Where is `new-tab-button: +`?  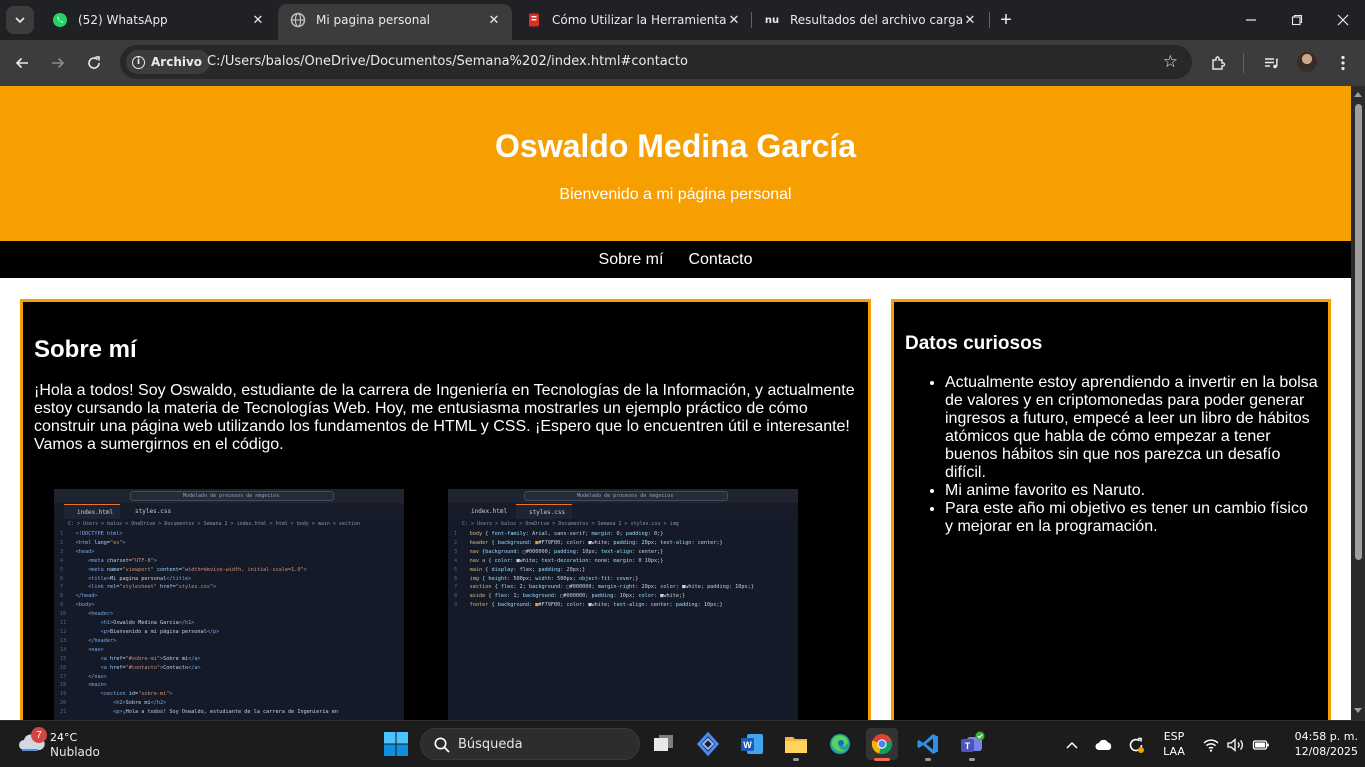 new-tab-button: + is located at coordinates (1006, 20).